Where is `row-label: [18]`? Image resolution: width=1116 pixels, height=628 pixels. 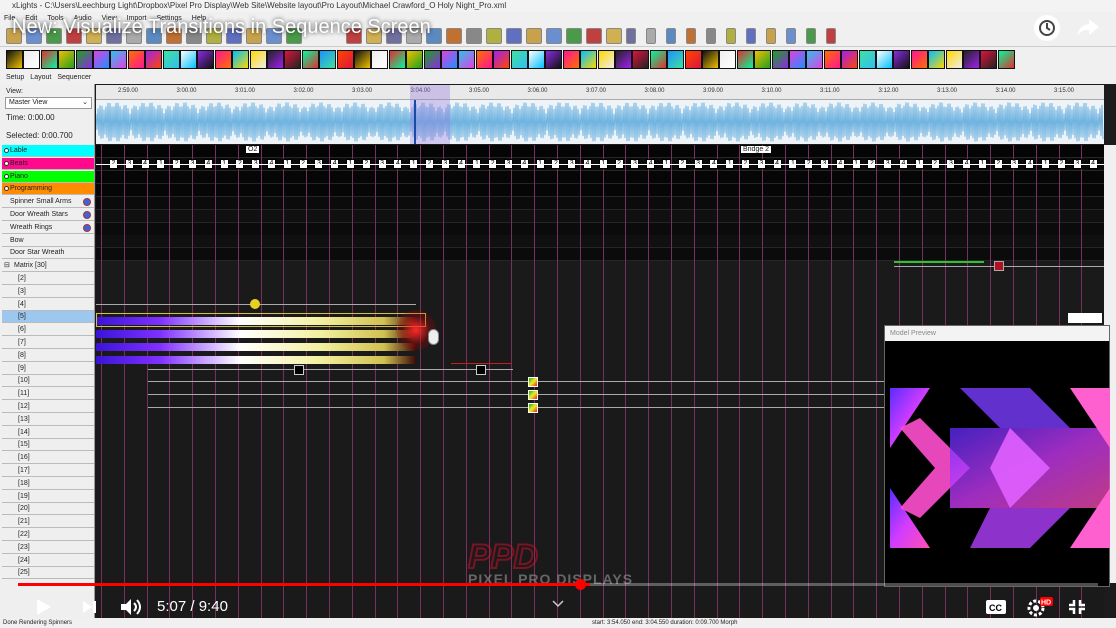
row-label: [18] is located at coordinates (48, 484).